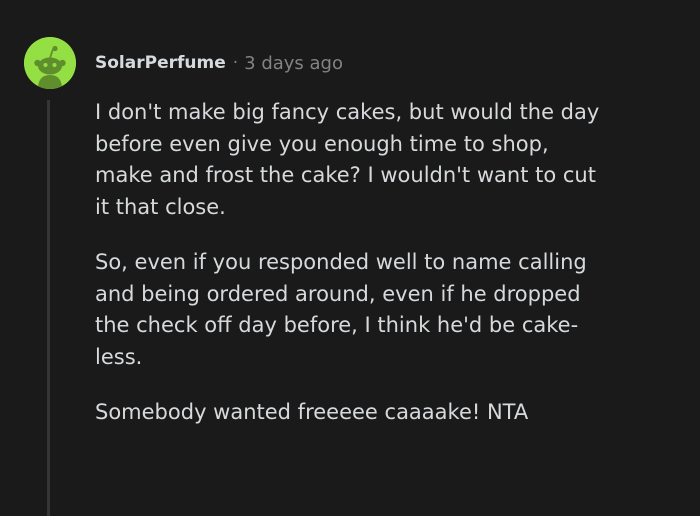 This screenshot has height=516, width=700. I want to click on username-link: SolarPerfume, so click(160, 63).